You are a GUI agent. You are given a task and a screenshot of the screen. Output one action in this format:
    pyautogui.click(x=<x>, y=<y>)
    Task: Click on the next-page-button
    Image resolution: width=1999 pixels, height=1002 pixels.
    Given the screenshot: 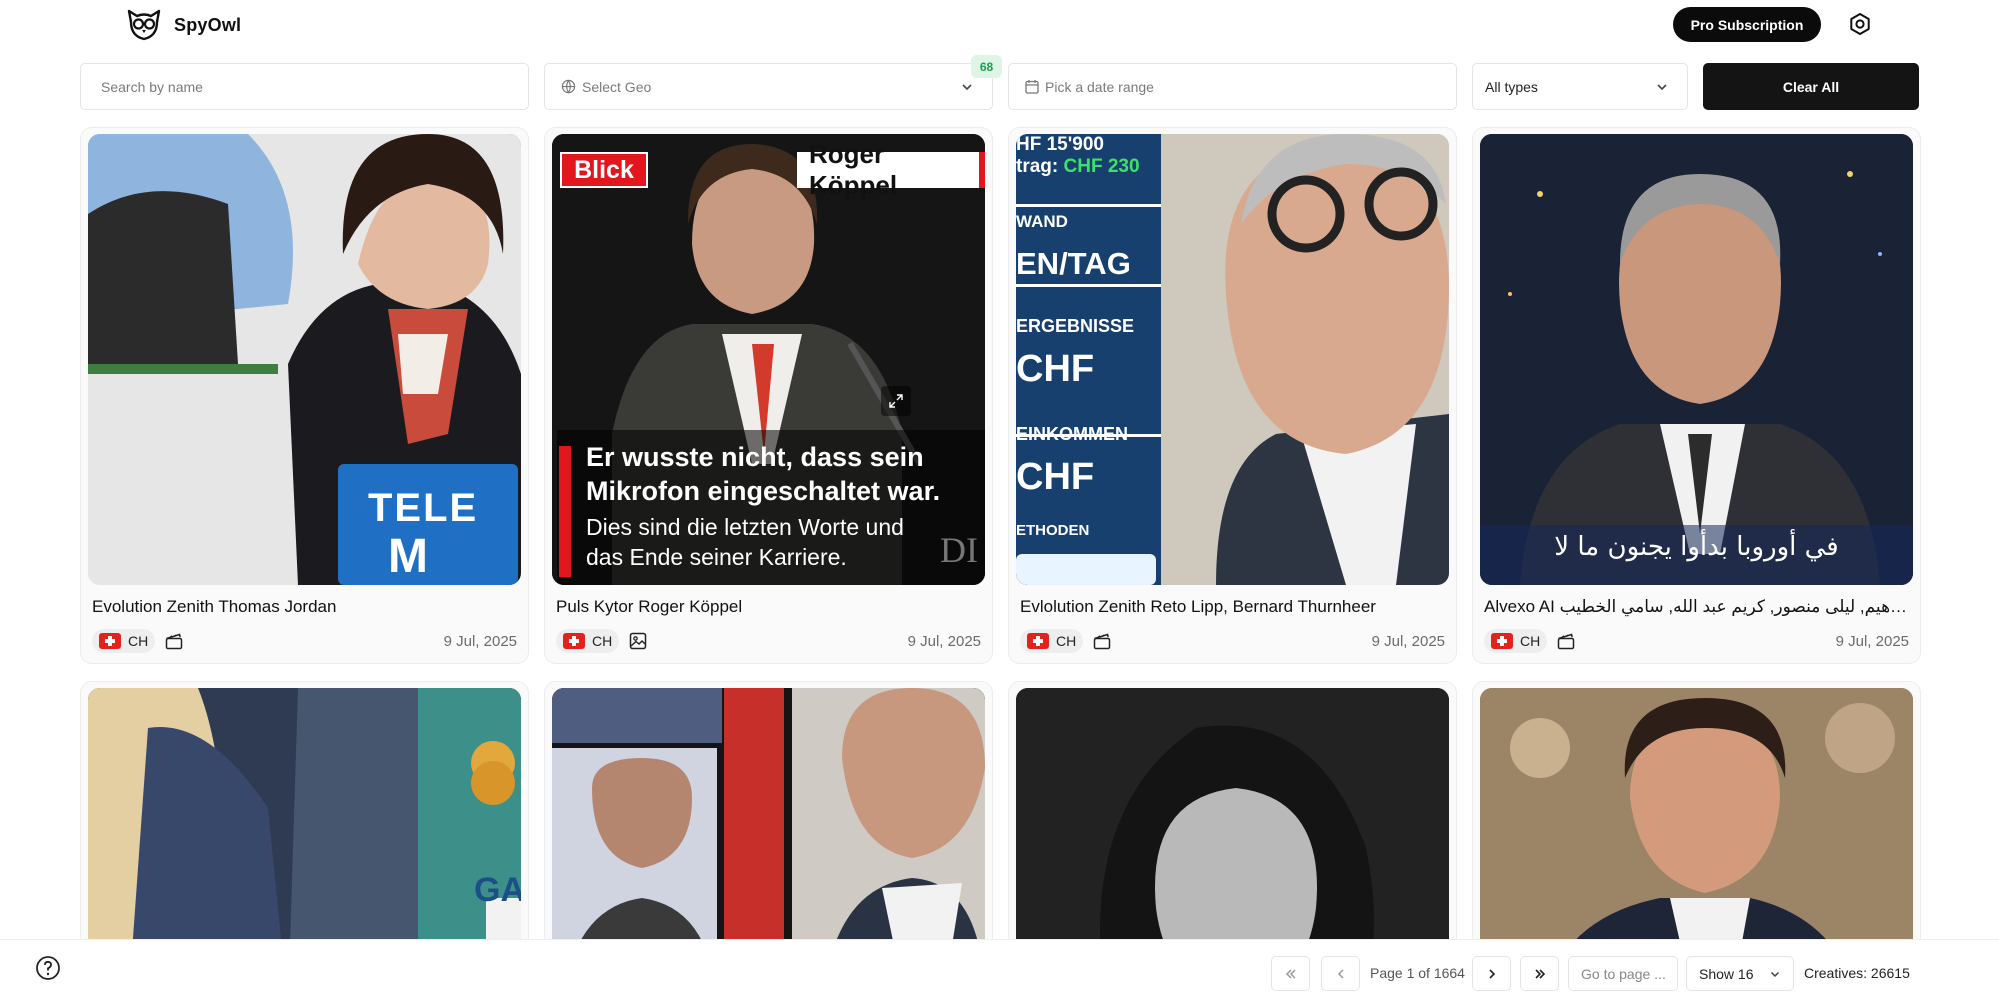 What is the action you would take?
    pyautogui.click(x=1491, y=973)
    